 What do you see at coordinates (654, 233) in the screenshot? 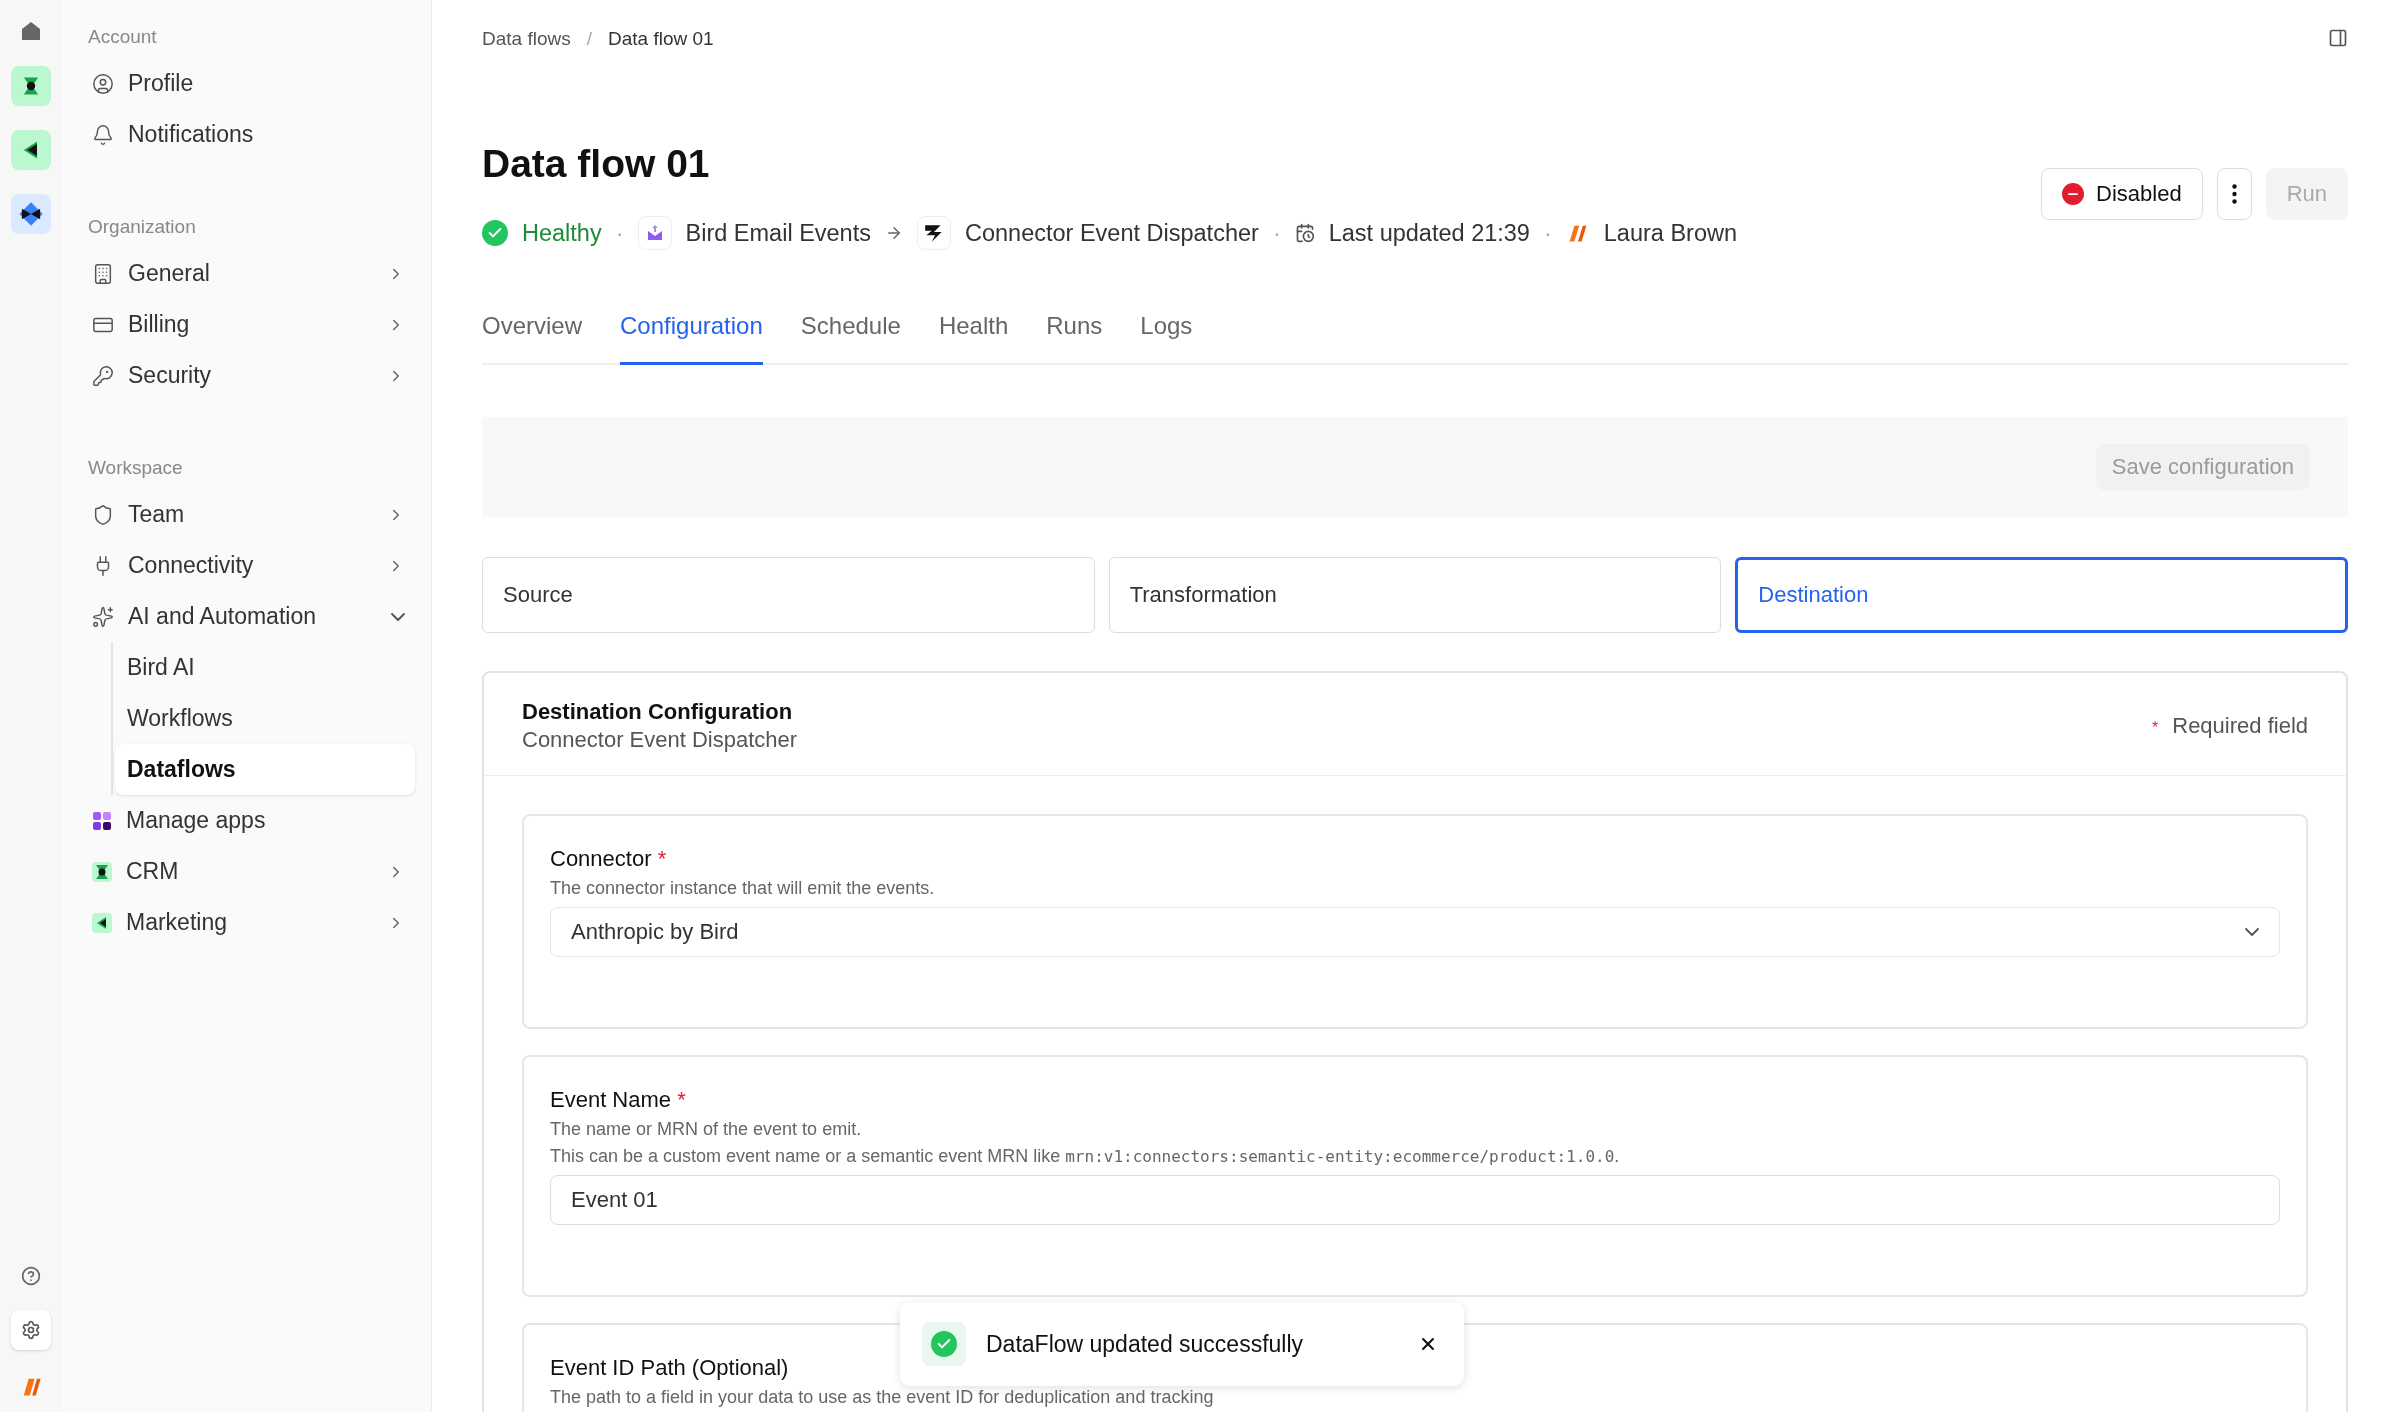
I see `envelope-icon` at bounding box center [654, 233].